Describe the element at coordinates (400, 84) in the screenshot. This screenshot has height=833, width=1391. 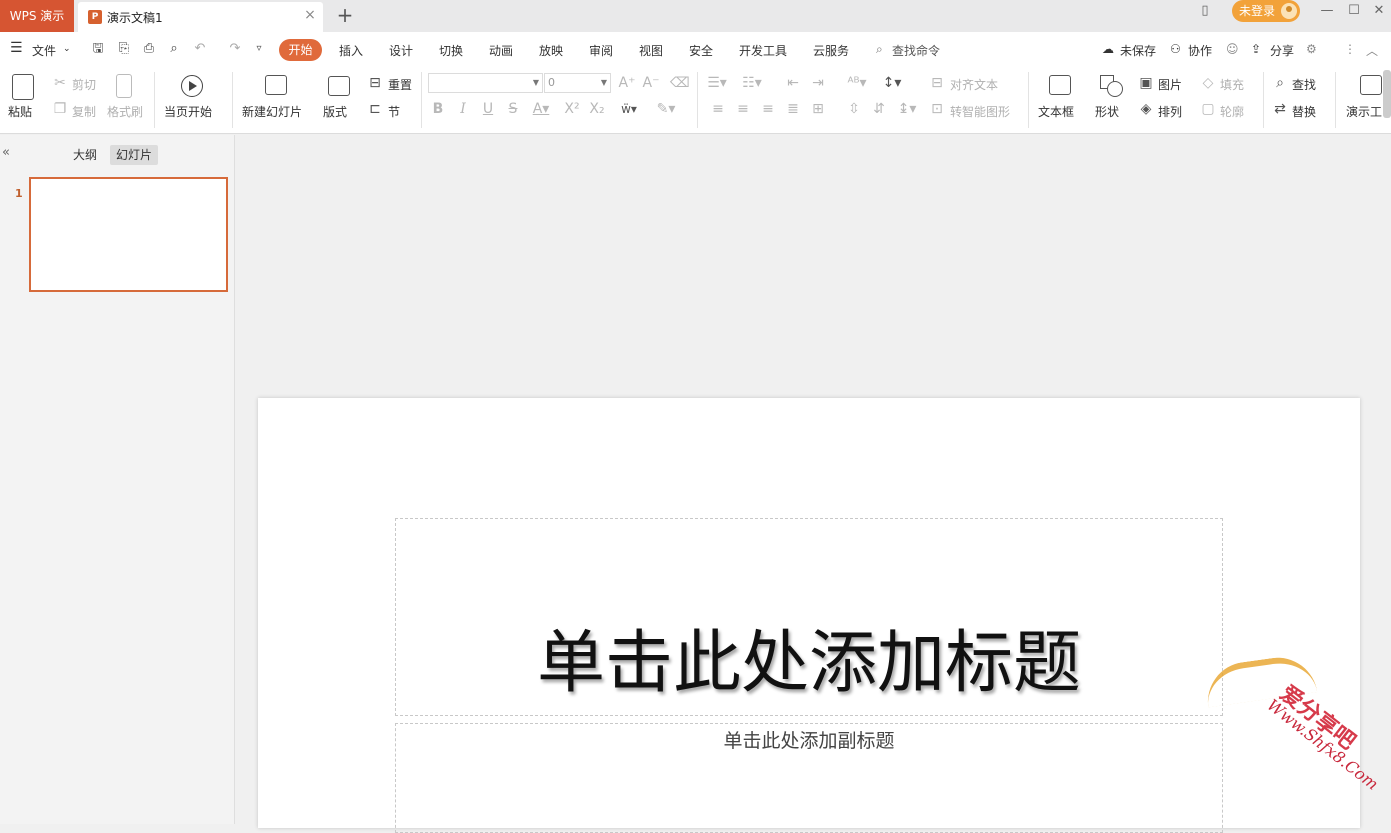
I see `reset-button: 重置` at that location.